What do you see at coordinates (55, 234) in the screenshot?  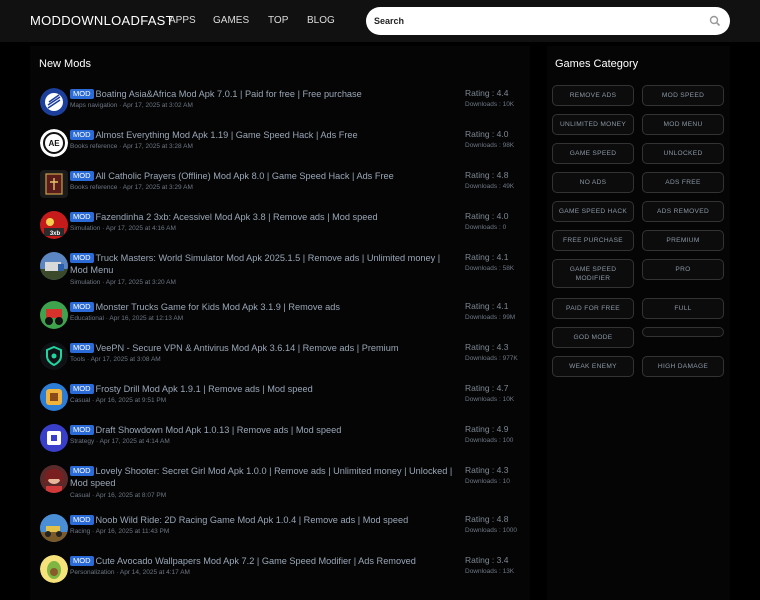 I see `svg-text: 3xb` at bounding box center [55, 234].